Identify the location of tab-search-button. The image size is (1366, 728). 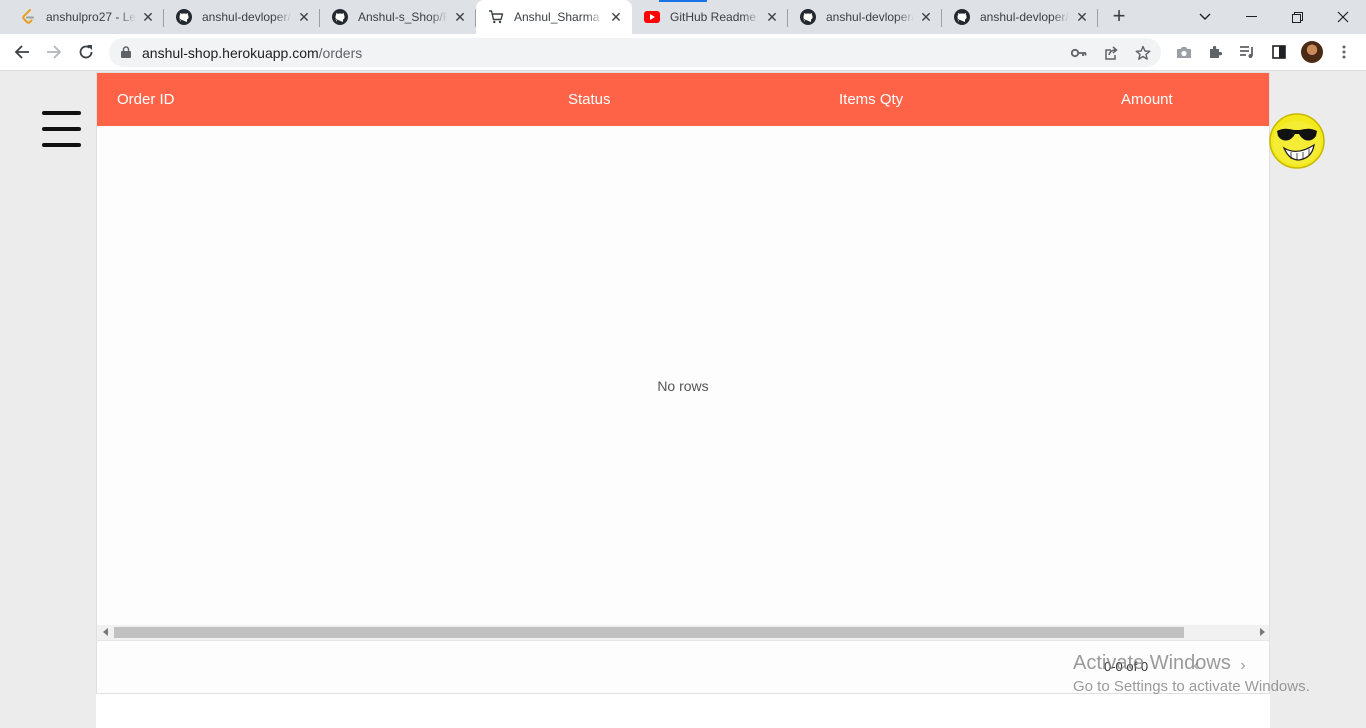
(1205, 17).